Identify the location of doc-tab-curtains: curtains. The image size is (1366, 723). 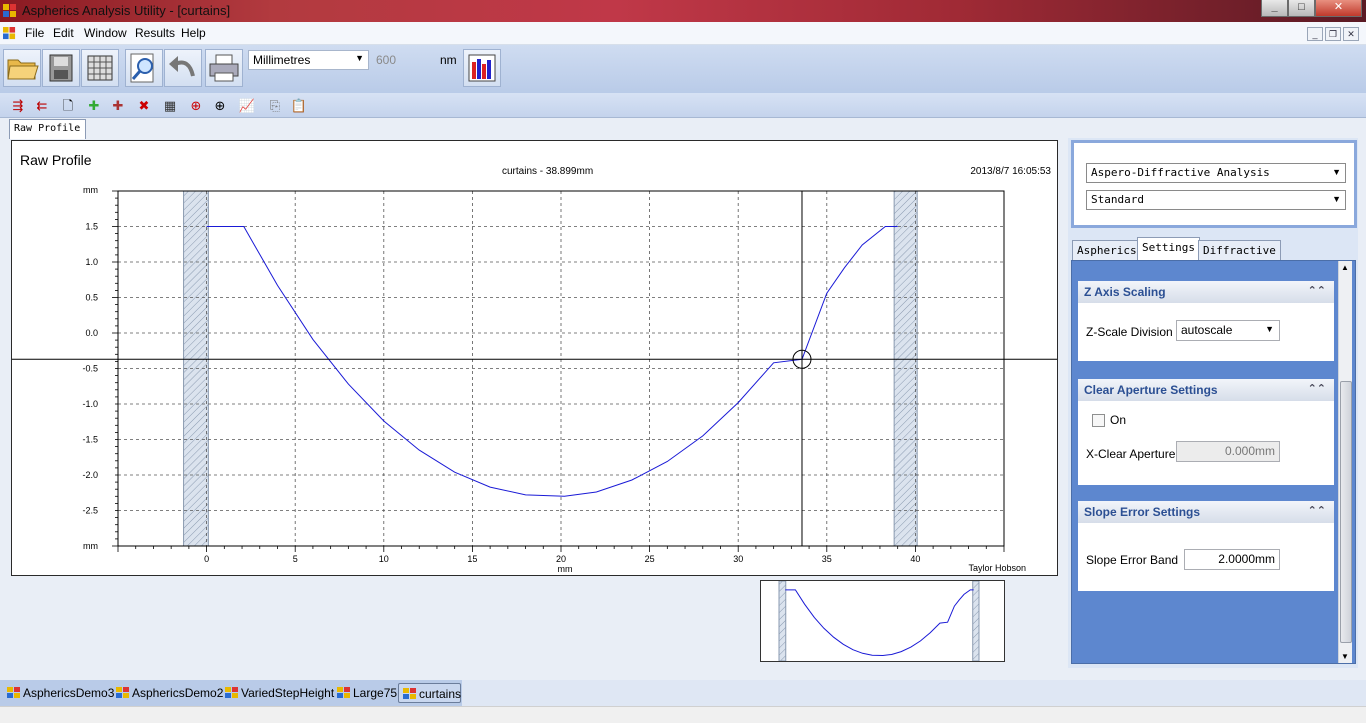
(429, 693).